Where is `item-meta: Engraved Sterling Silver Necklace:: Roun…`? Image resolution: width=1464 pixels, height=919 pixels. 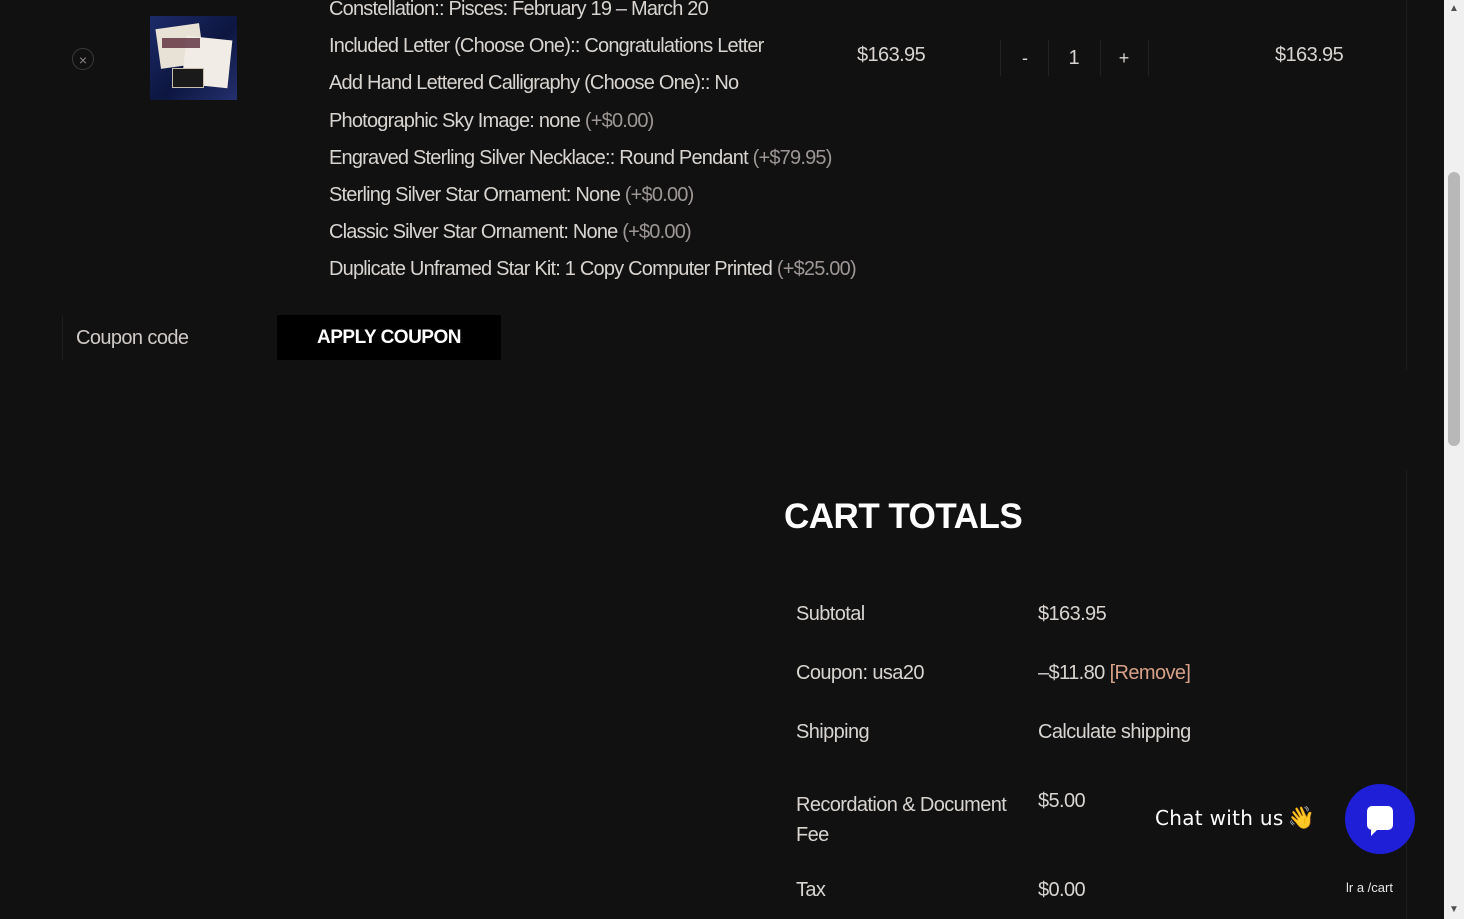 item-meta: Engraved Sterling Silver Necklace:: Roun… is located at coordinates (581, 157).